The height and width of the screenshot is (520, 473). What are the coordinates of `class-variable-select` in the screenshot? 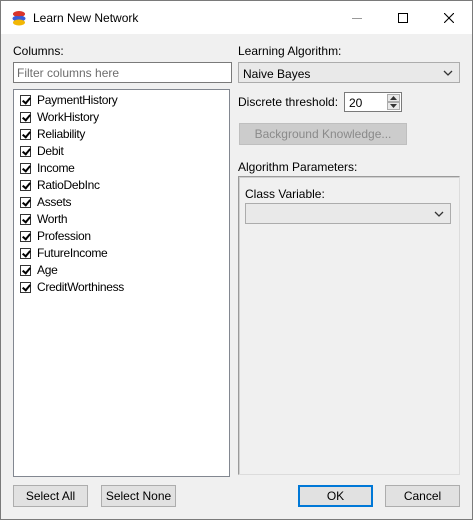 It's located at (348, 213).